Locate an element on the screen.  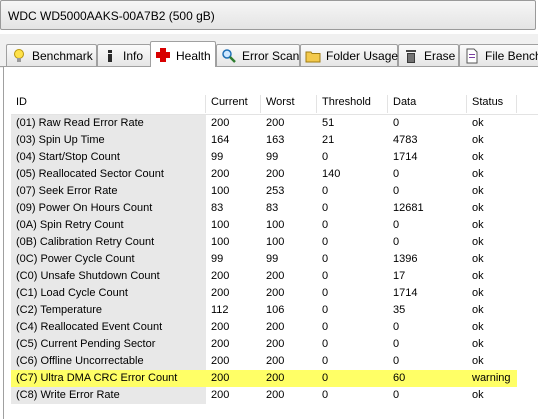
cell-data: 4783 is located at coordinates (405, 140).